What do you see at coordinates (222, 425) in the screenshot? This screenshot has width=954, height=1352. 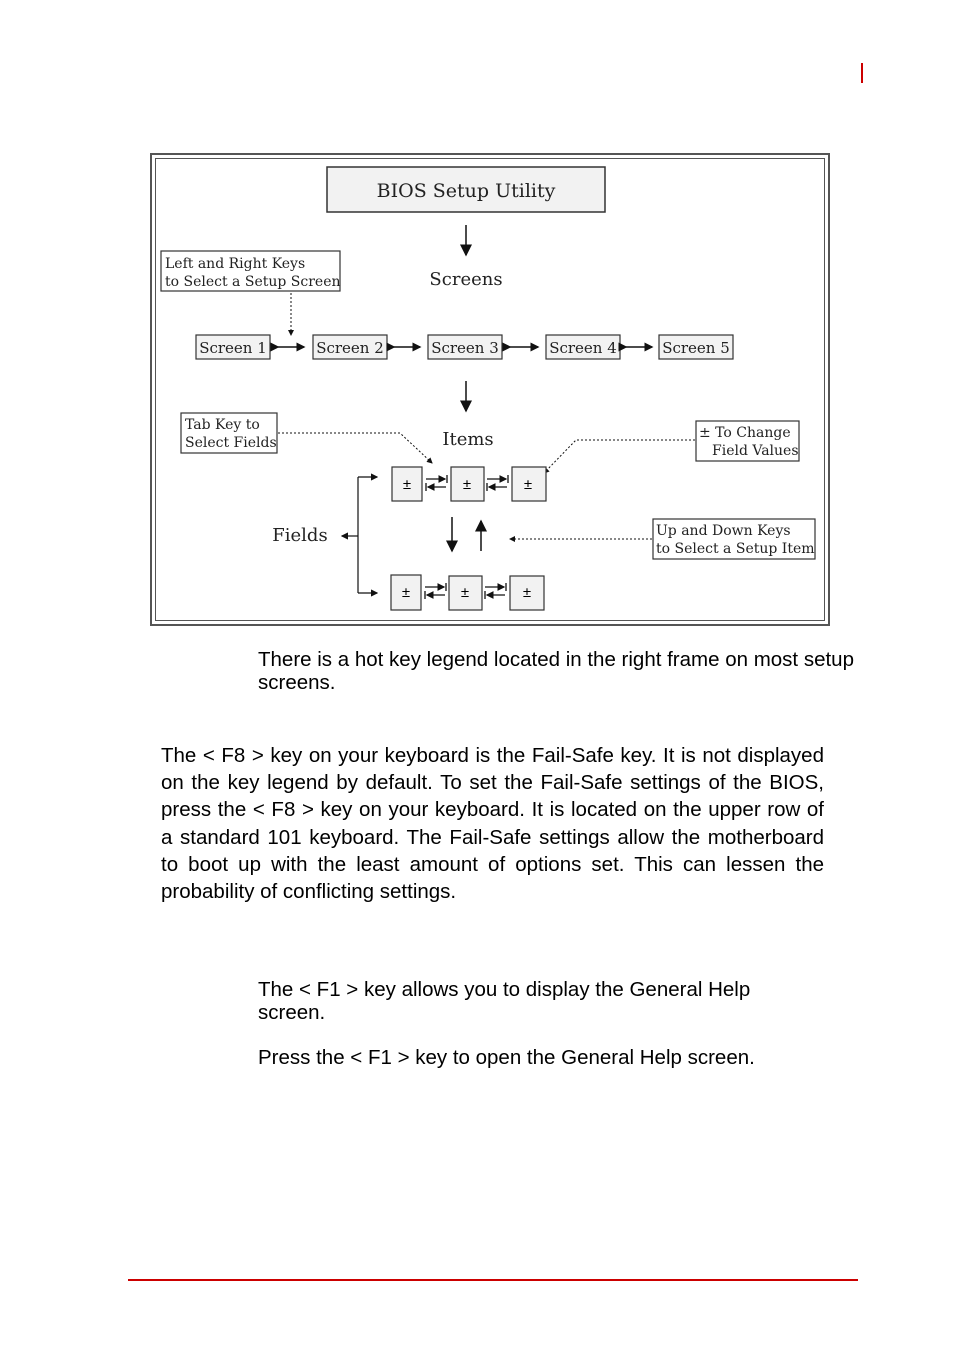 I see `callout-tab-key-line1: Tab Key to` at bounding box center [222, 425].